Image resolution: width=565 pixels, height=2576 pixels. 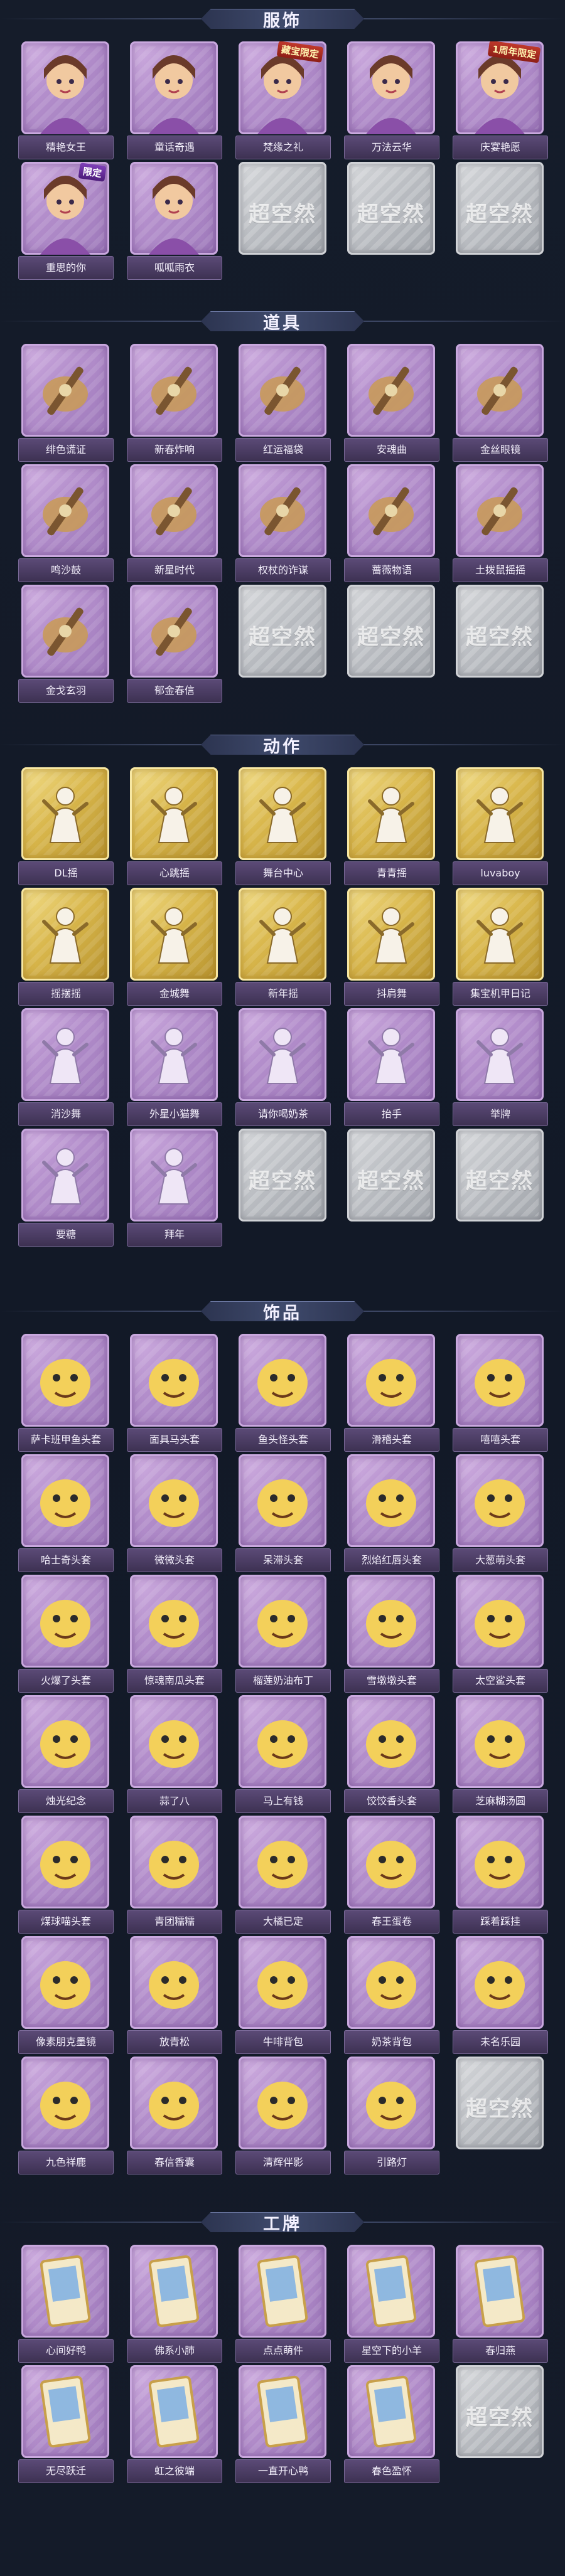 What do you see at coordinates (391, 148) in the screenshot?
I see `item-name-label: 万法云华` at bounding box center [391, 148].